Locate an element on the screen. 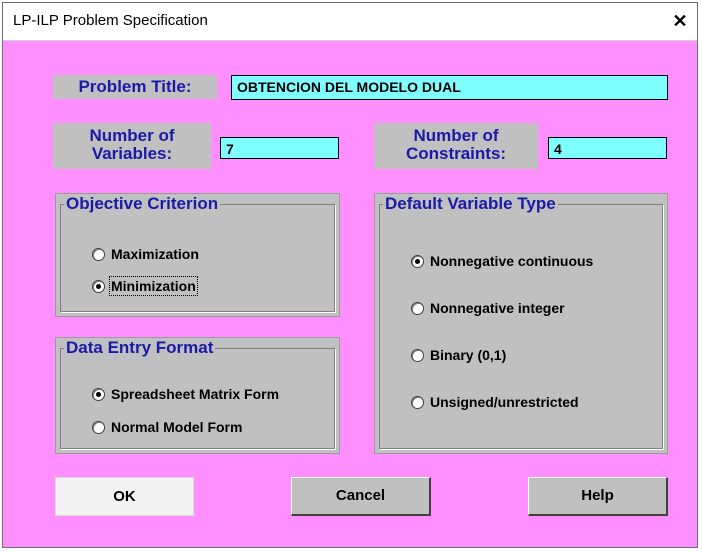 This screenshot has width=702, height=552. radio-spreadsheet-matrix-form: Spreadsheet Matrix Form is located at coordinates (185, 394).